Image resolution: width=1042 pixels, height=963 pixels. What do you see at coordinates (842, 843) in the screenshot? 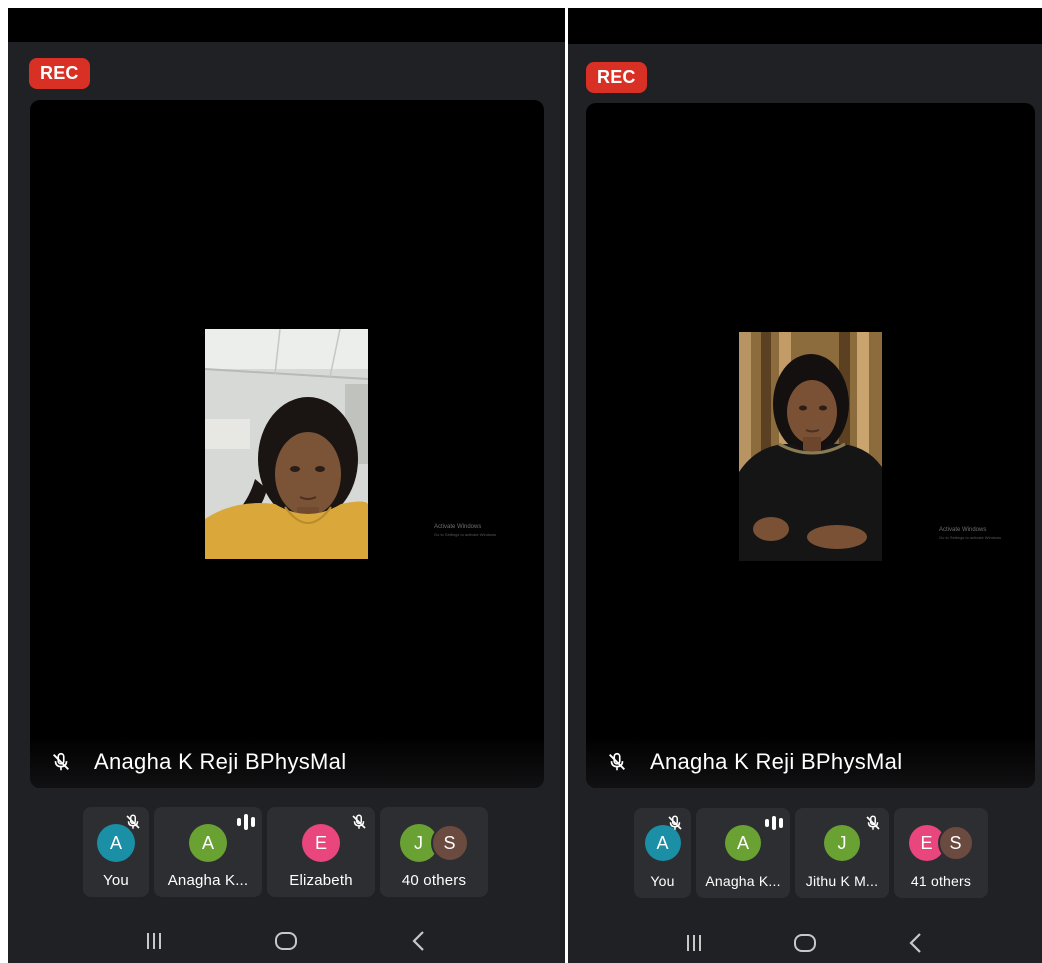
I see `avatar: J` at bounding box center [842, 843].